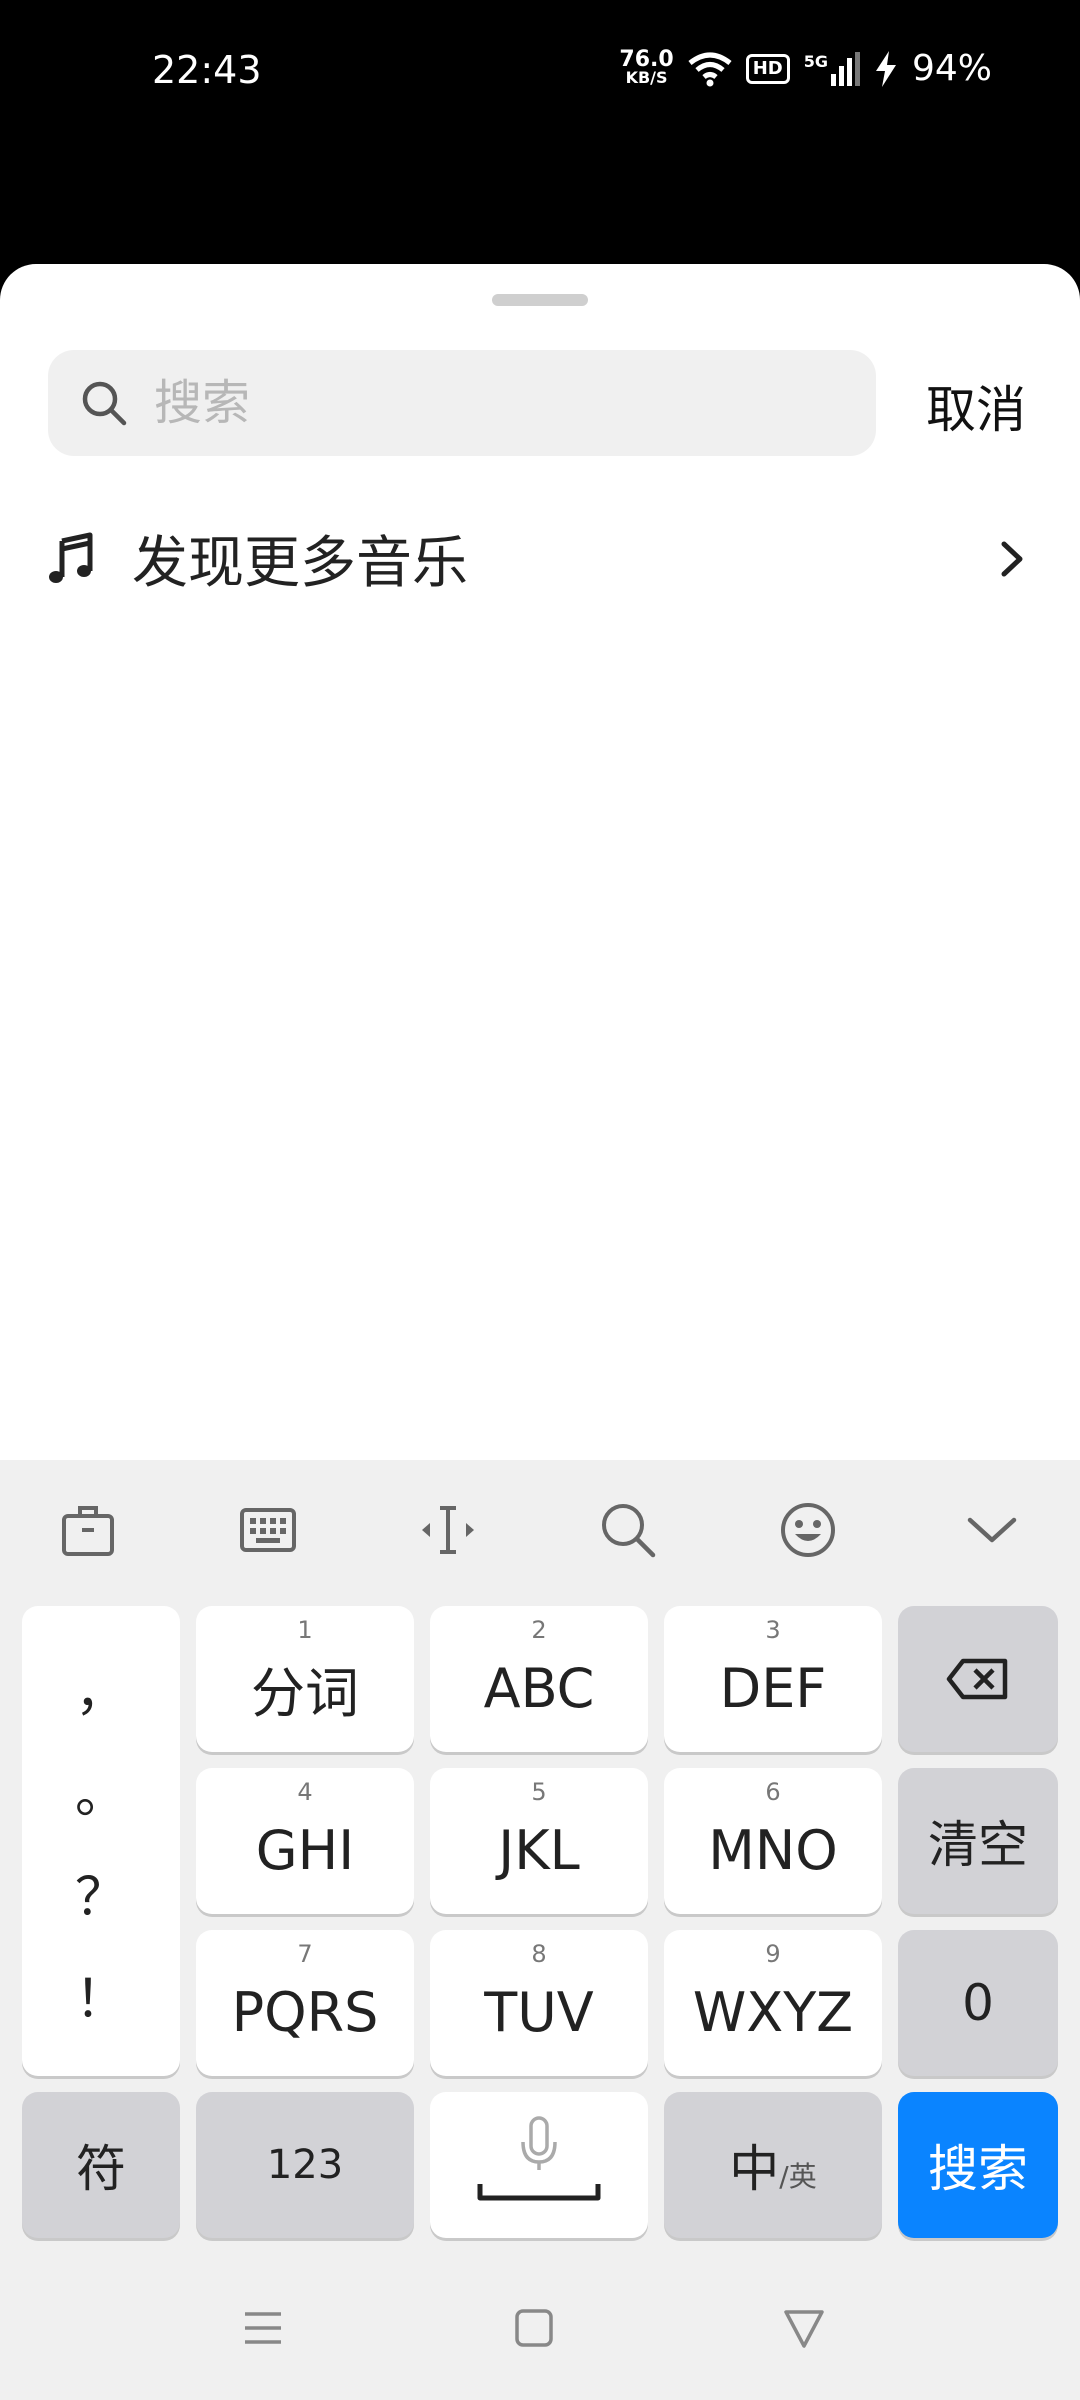 The height and width of the screenshot is (2400, 1080). Describe the element at coordinates (305, 2003) in the screenshot. I see `key-7: 7 PQRS` at that location.